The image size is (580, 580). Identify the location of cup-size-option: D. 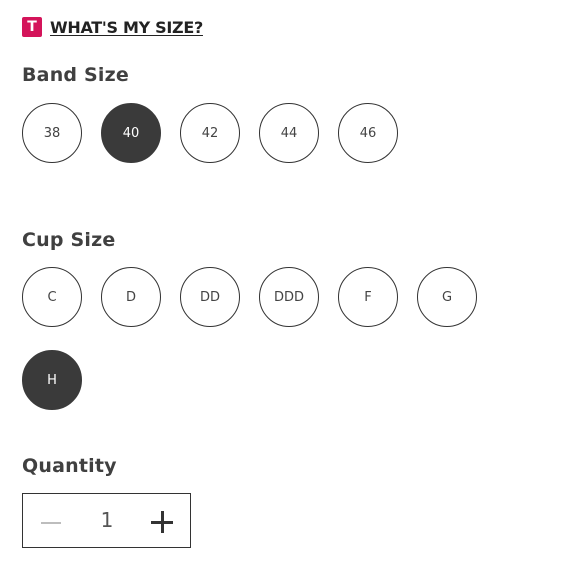
(131, 297).